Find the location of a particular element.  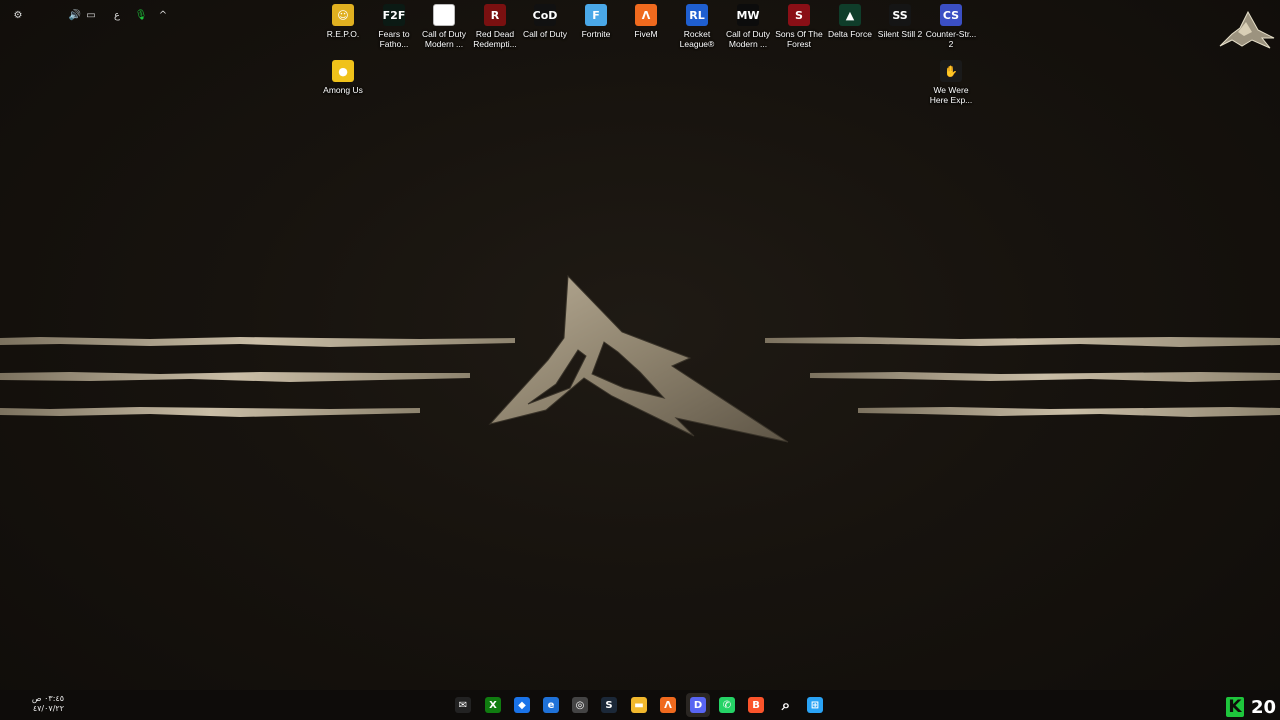

mail-app-icon: ✉ is located at coordinates (463, 705).